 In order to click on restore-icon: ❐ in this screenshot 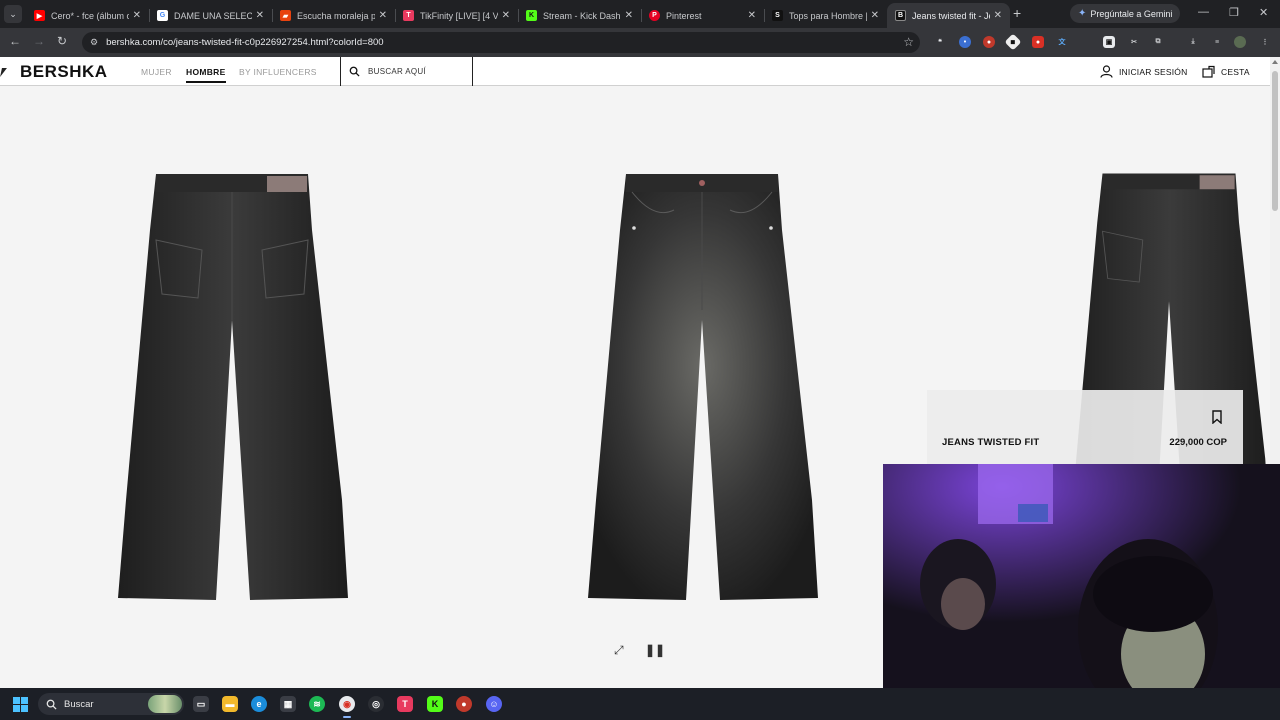, I will do `click(1234, 12)`.